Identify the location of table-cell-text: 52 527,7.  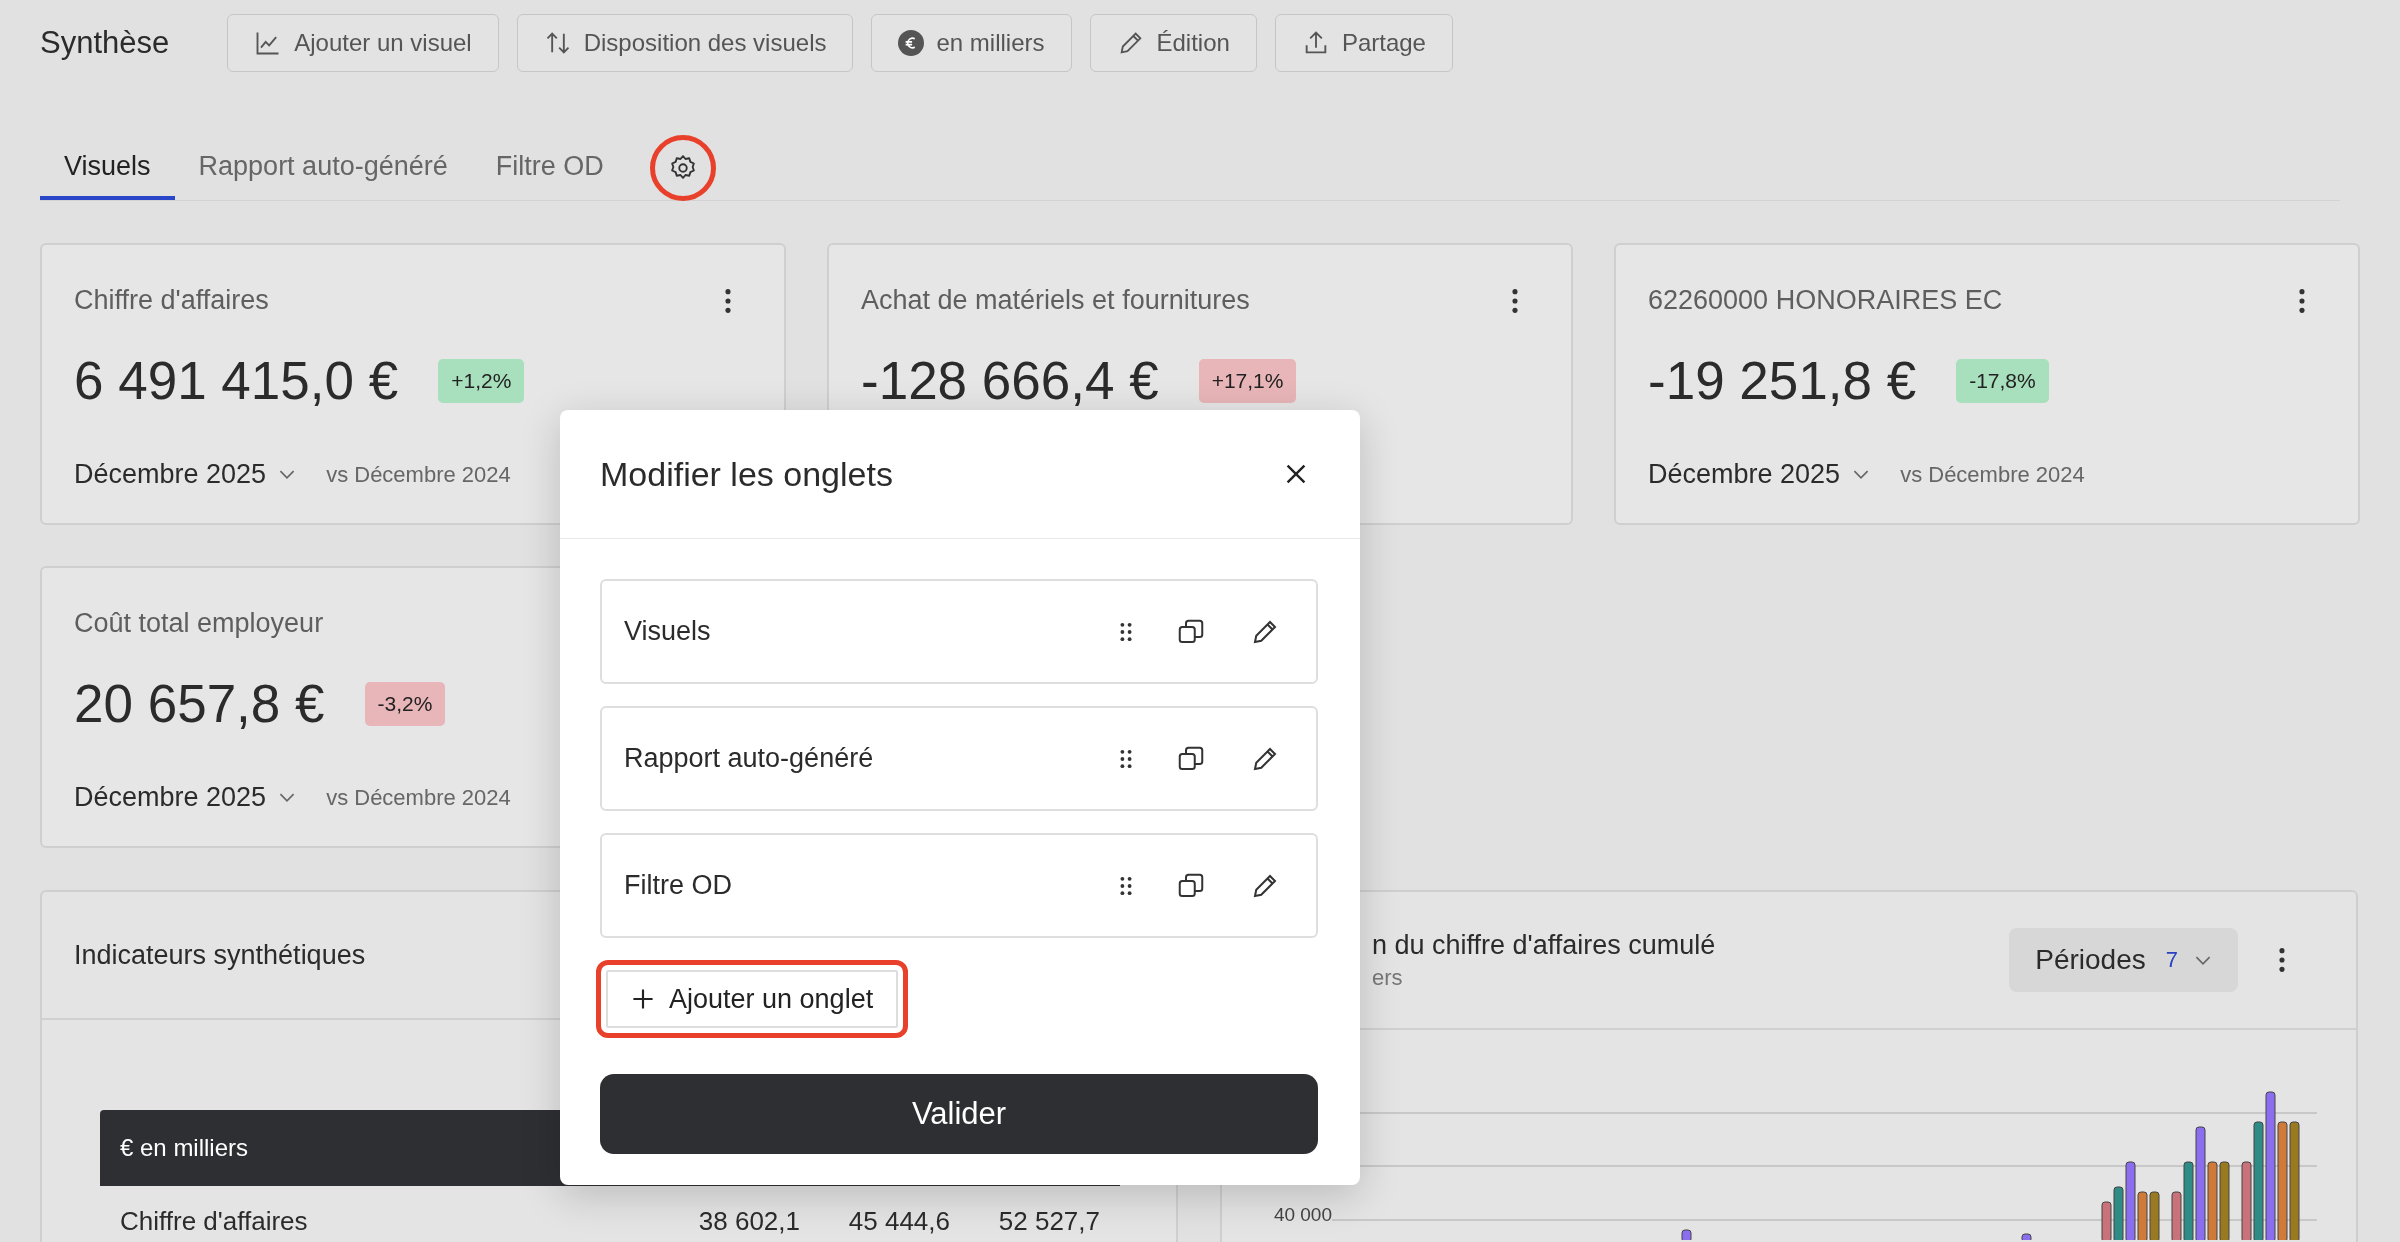
(1048, 1221).